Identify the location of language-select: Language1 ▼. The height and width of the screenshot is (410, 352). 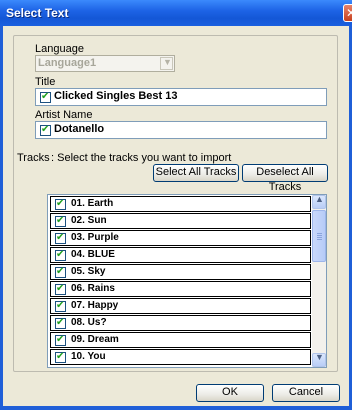
(105, 63).